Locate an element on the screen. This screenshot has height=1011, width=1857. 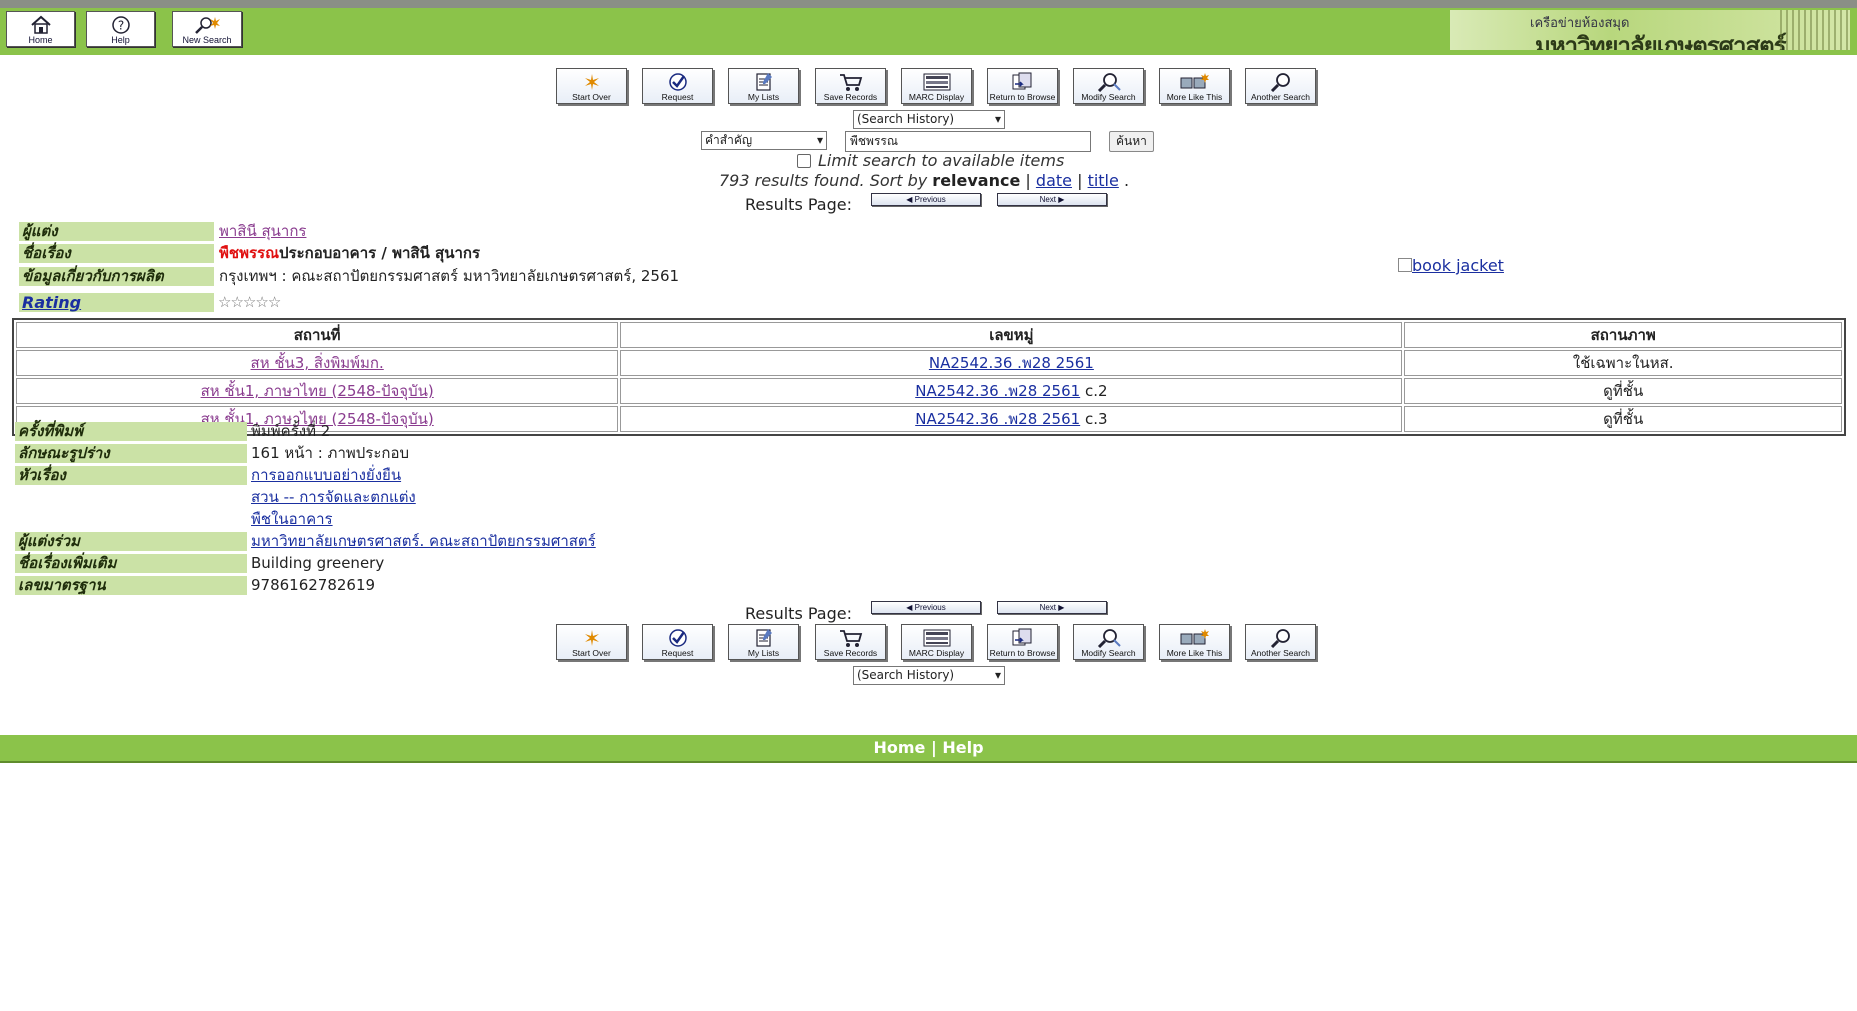
location-link: สห ชั้น3, สิ่งพิมพ์มก. is located at coordinates (317, 363).